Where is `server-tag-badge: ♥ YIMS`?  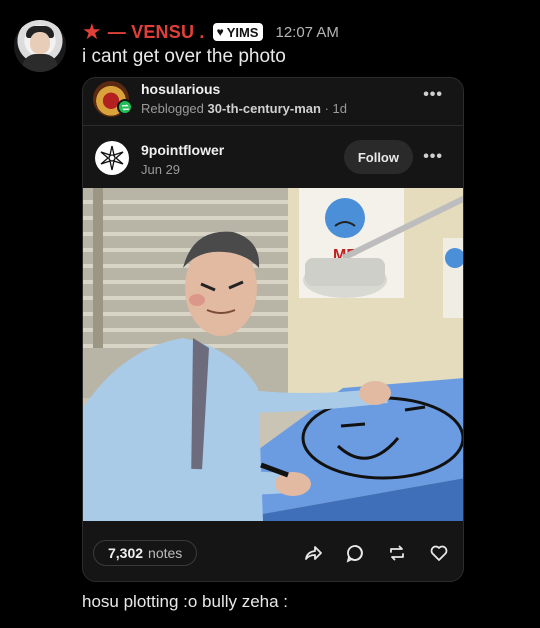 server-tag-badge: ♥ YIMS is located at coordinates (238, 32).